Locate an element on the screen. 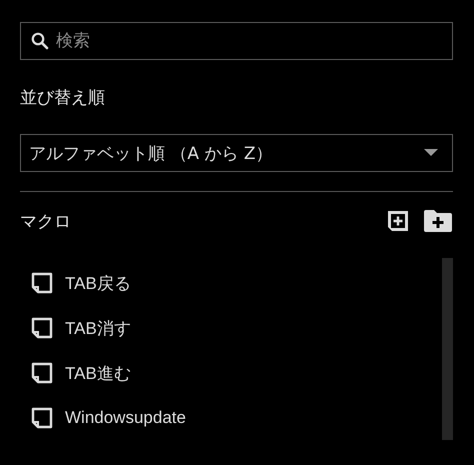 The width and height of the screenshot is (474, 465). add-macro-icon is located at coordinates (398, 221).